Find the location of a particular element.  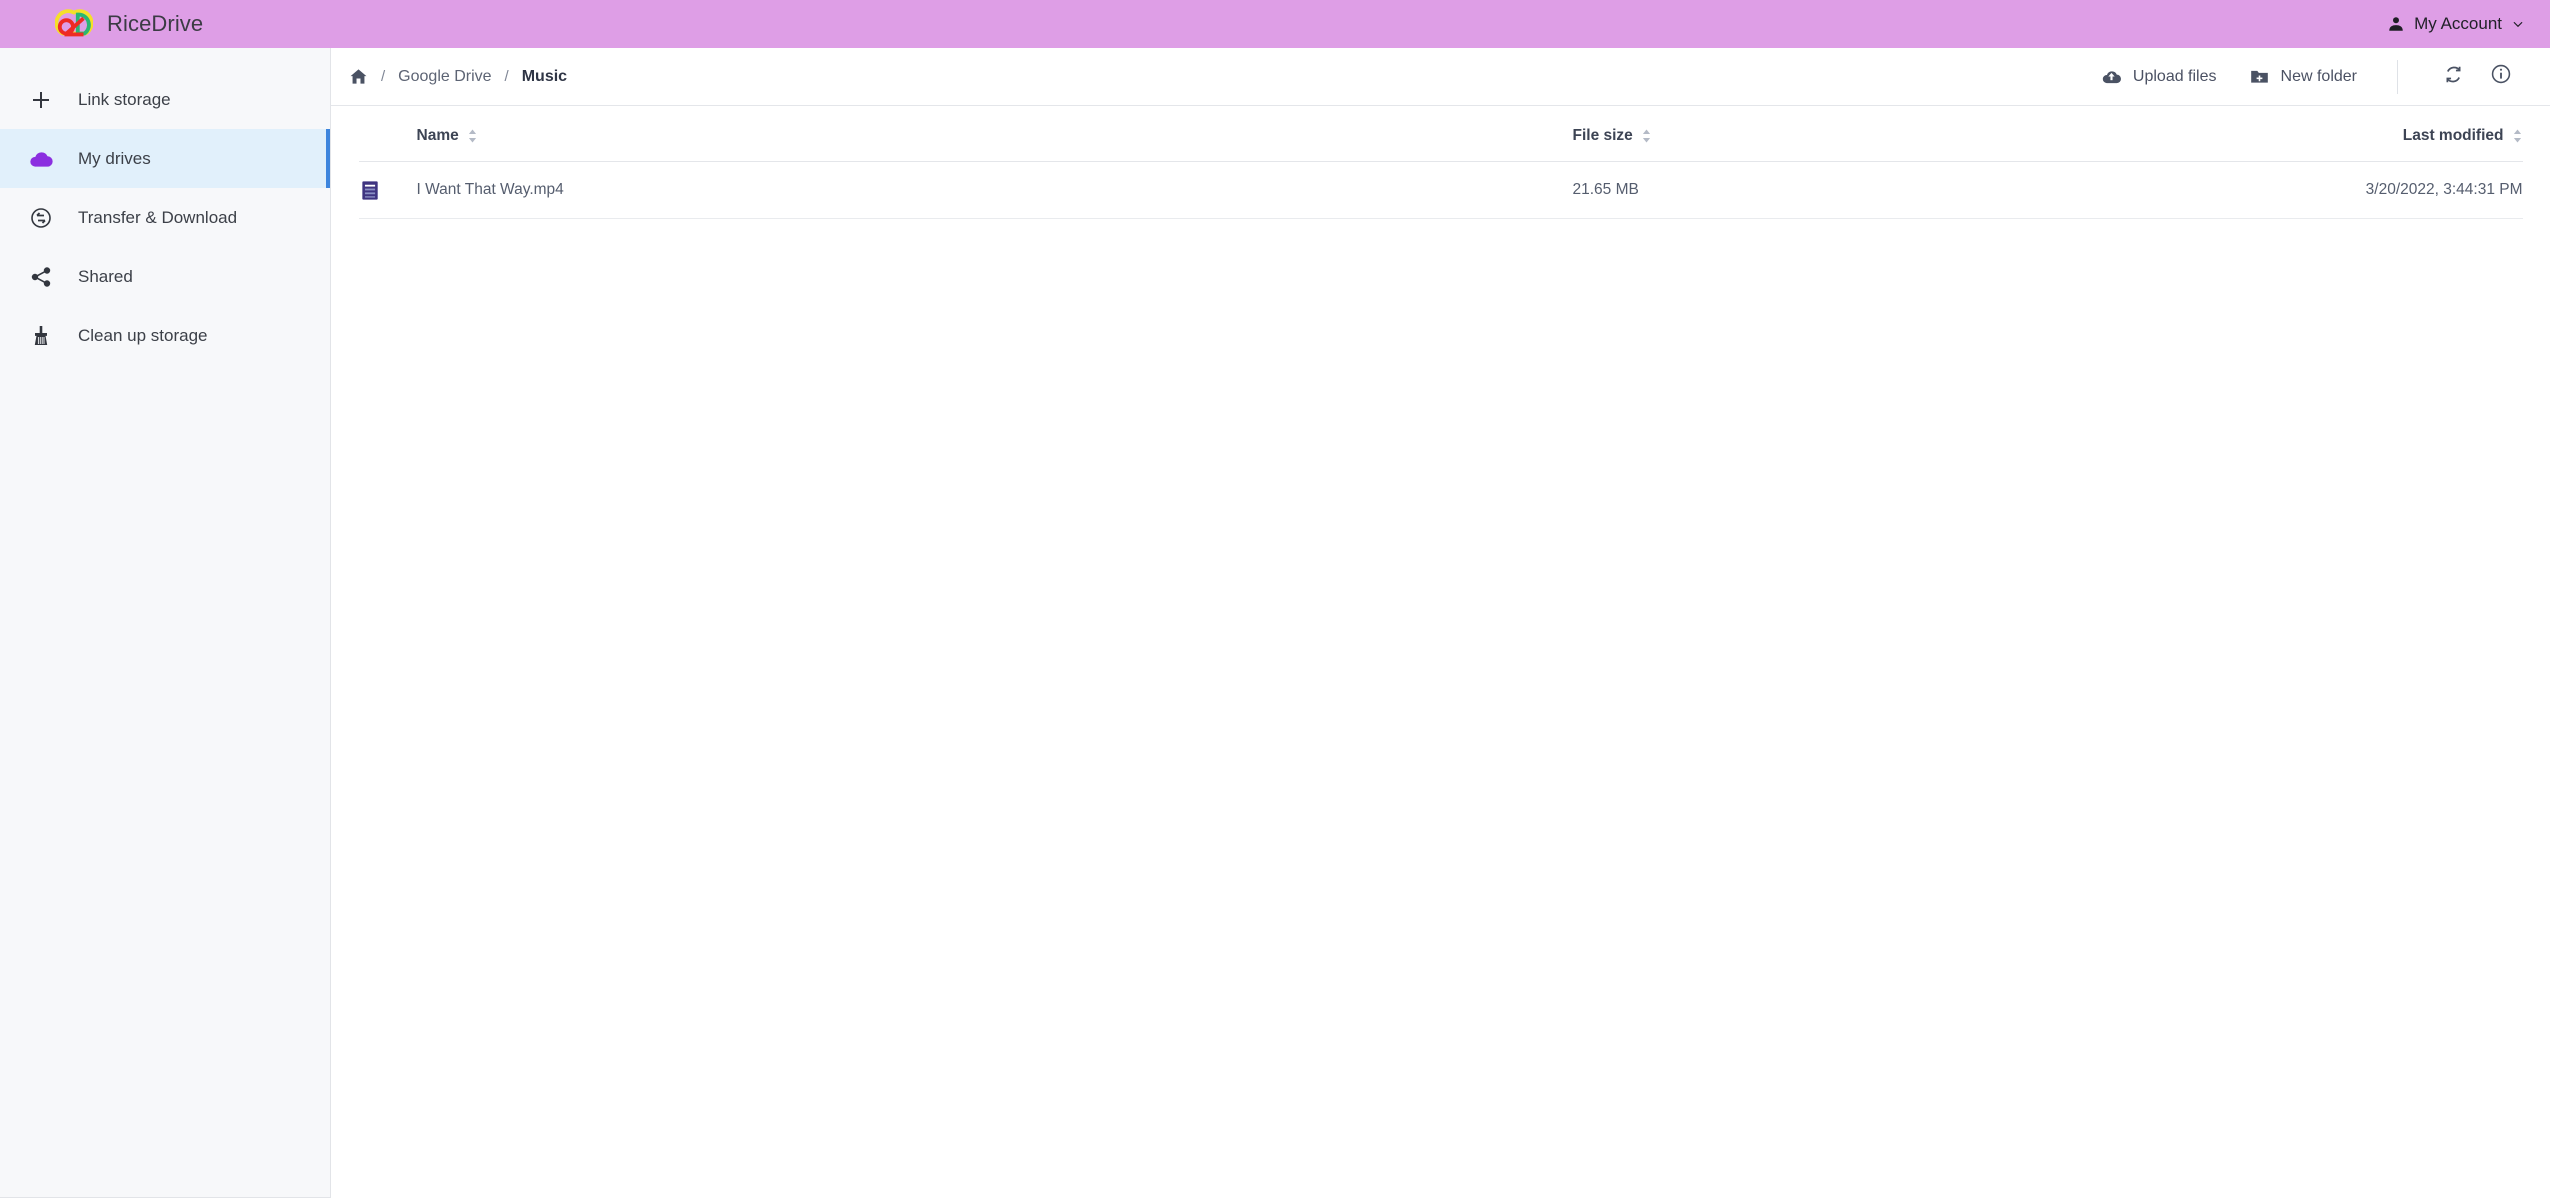

toolbar-divider is located at coordinates (2397, 76).